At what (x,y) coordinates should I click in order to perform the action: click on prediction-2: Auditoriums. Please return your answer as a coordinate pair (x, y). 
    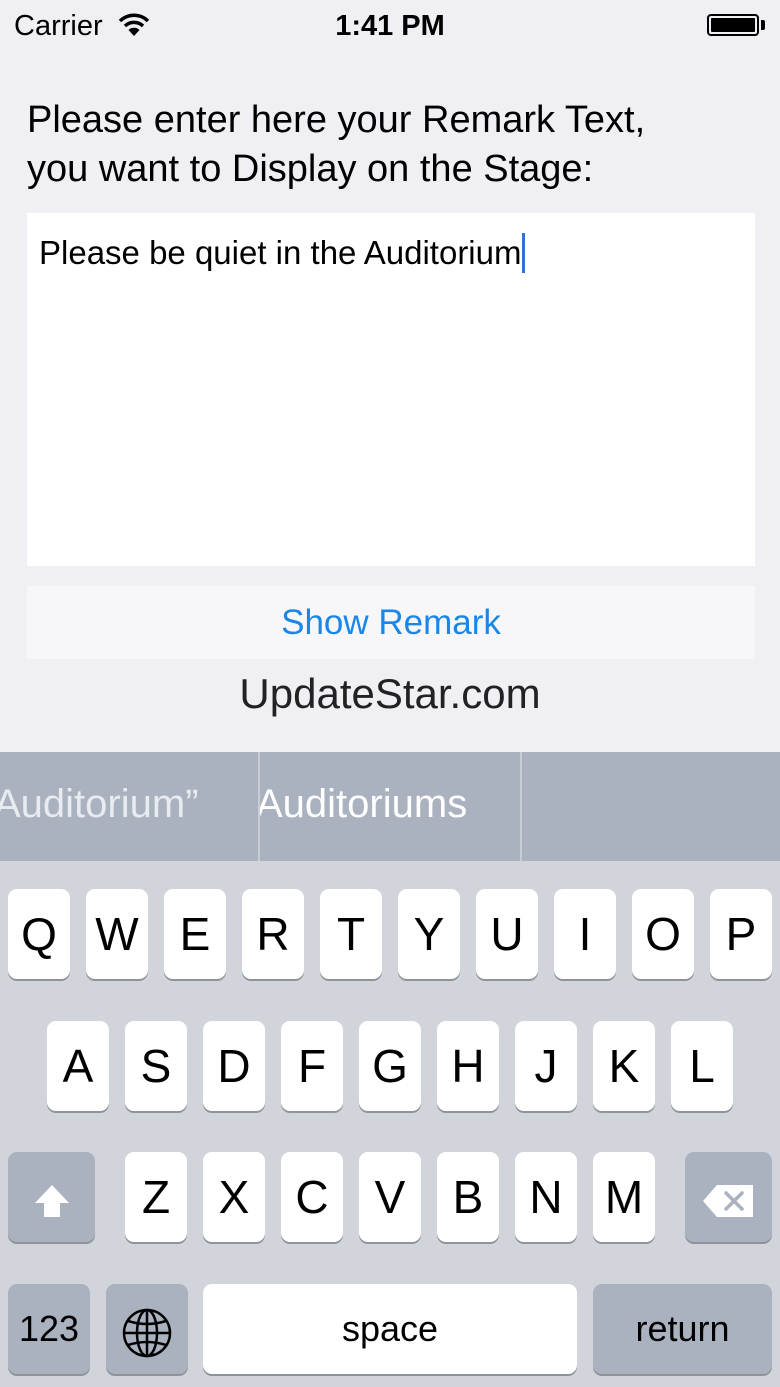
    Looking at the image, I should click on (390, 806).